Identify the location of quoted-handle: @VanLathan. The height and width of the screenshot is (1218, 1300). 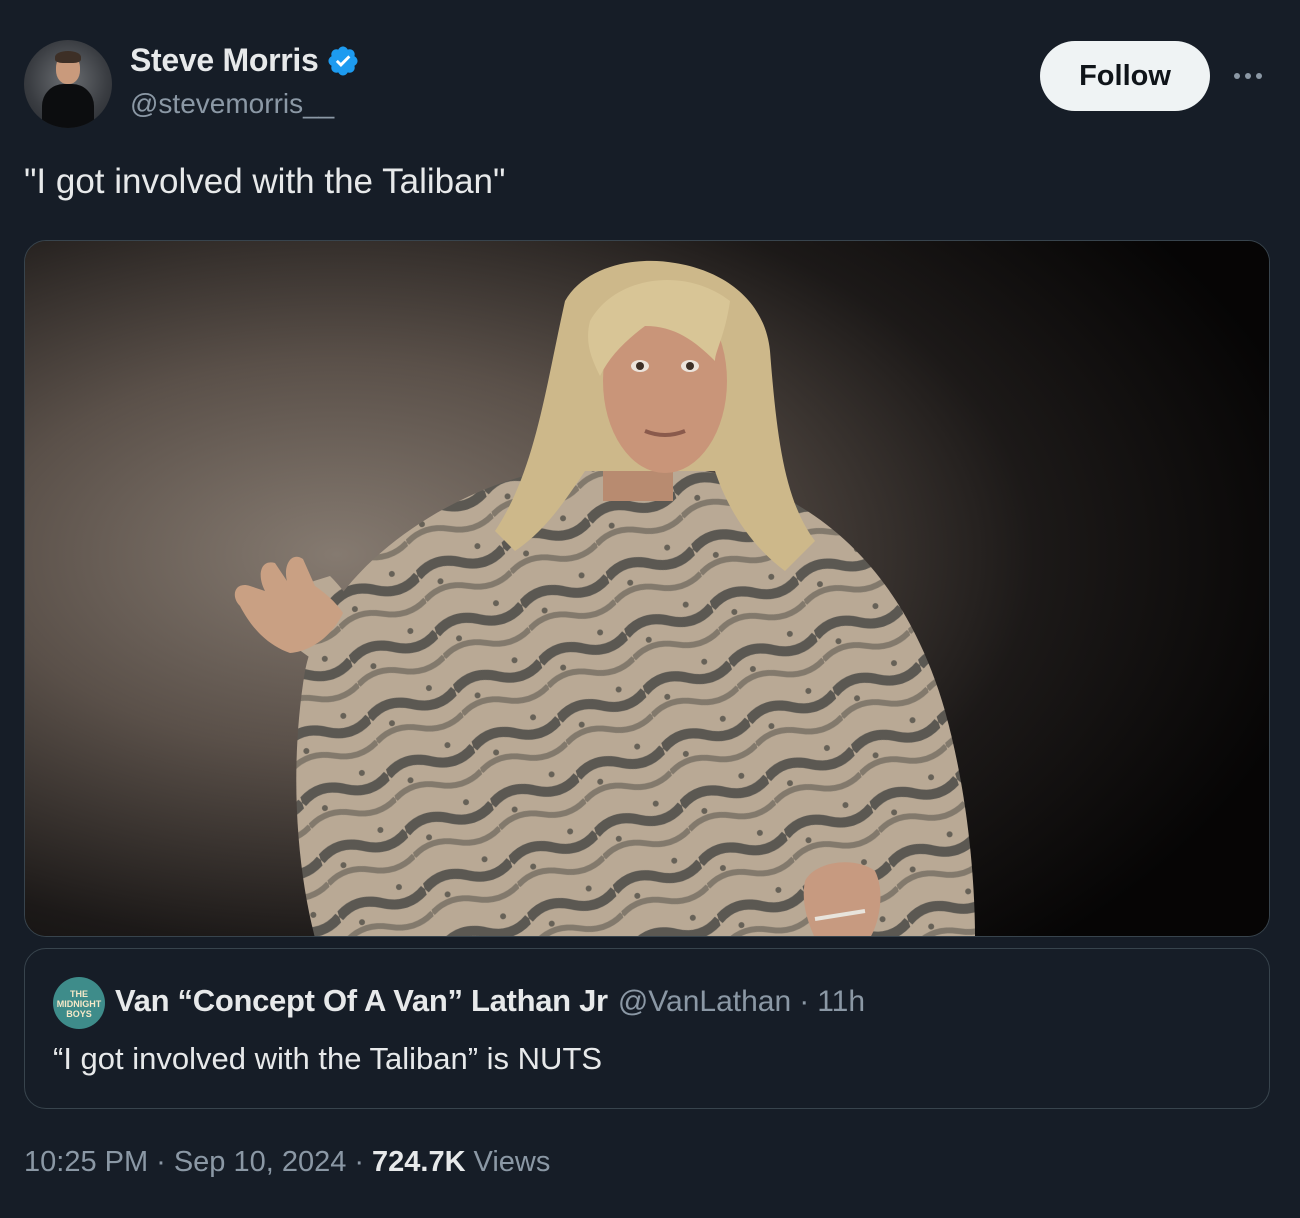
(704, 1002).